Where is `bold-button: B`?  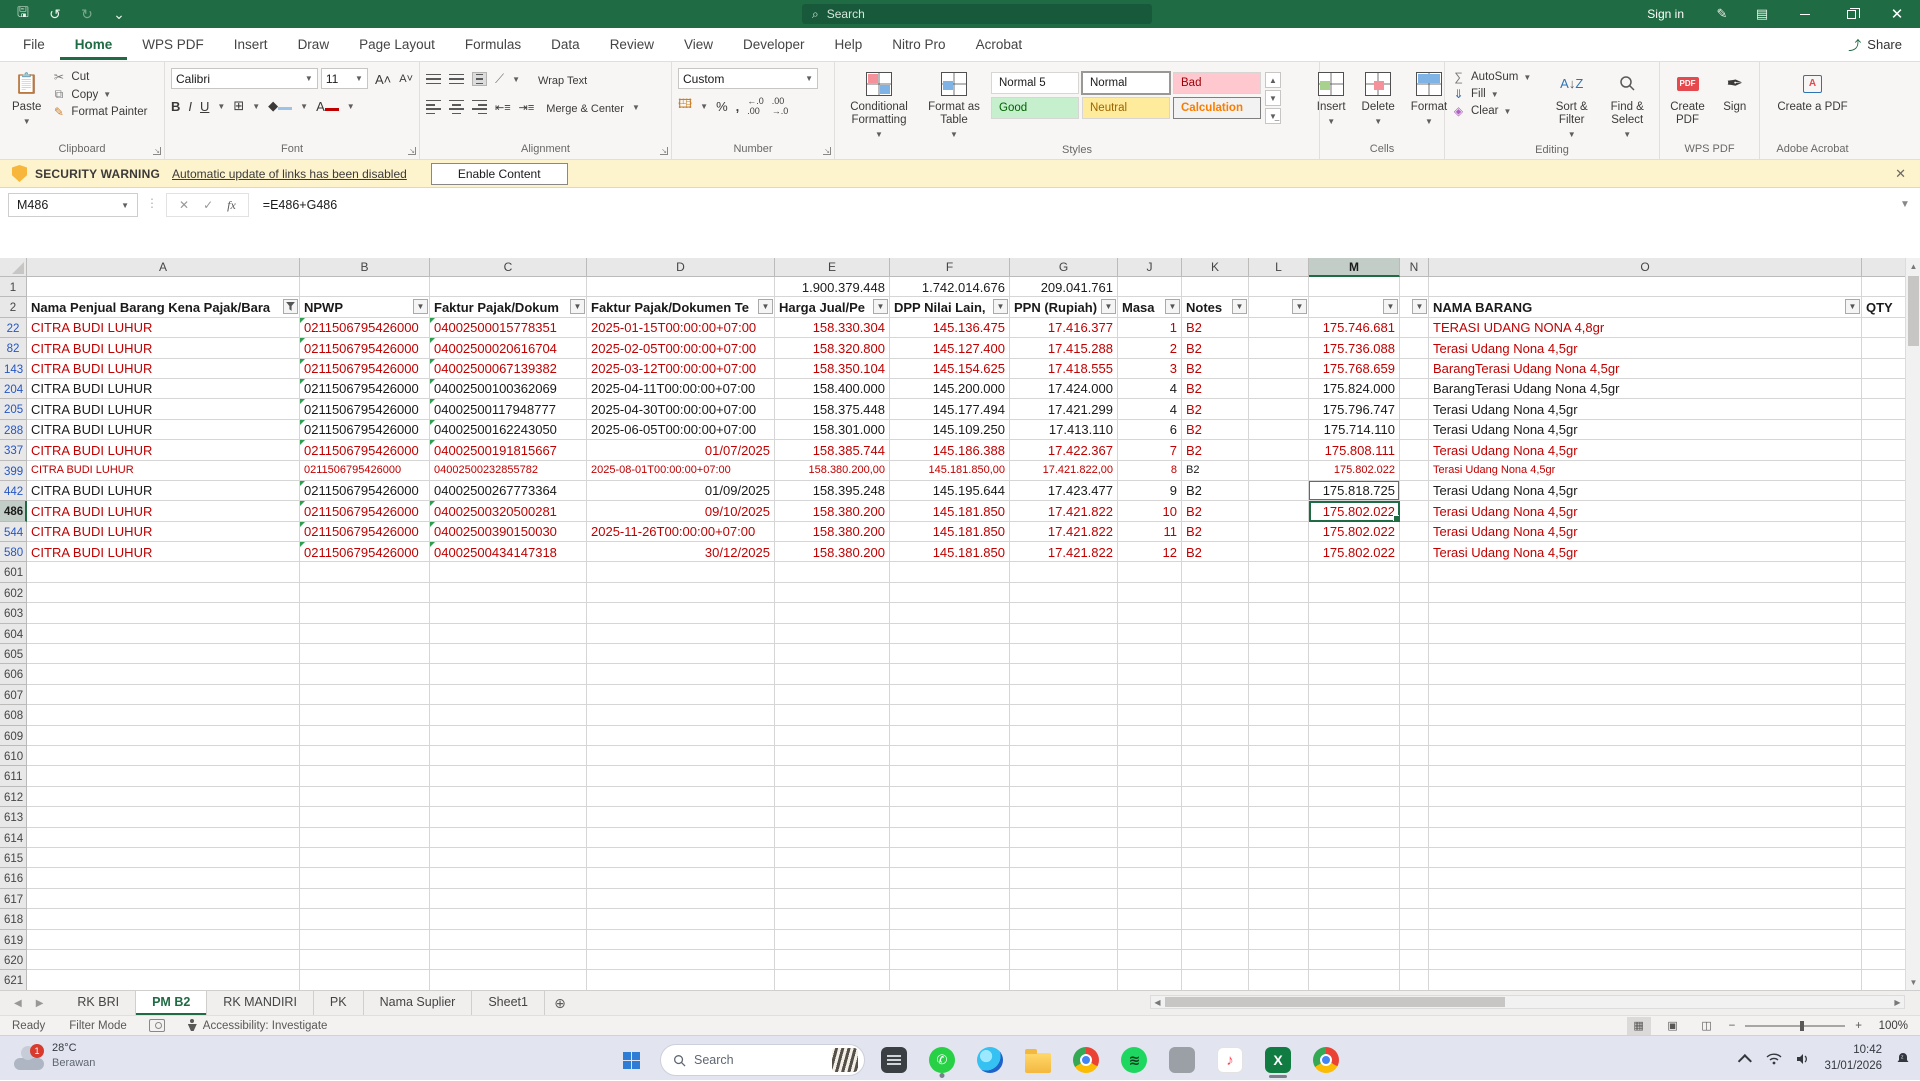 bold-button: B is located at coordinates (175, 106).